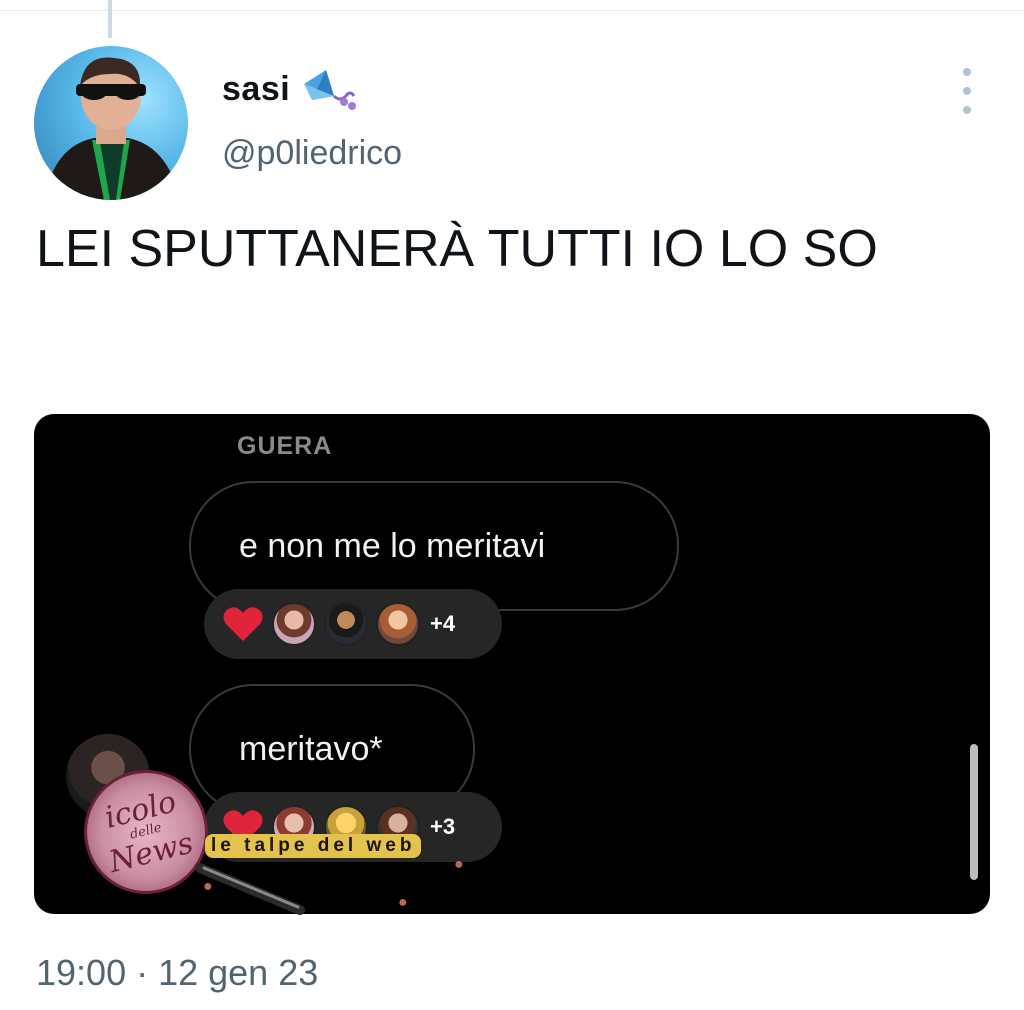  What do you see at coordinates (443, 826) in the screenshot?
I see `reaction-count: +3` at bounding box center [443, 826].